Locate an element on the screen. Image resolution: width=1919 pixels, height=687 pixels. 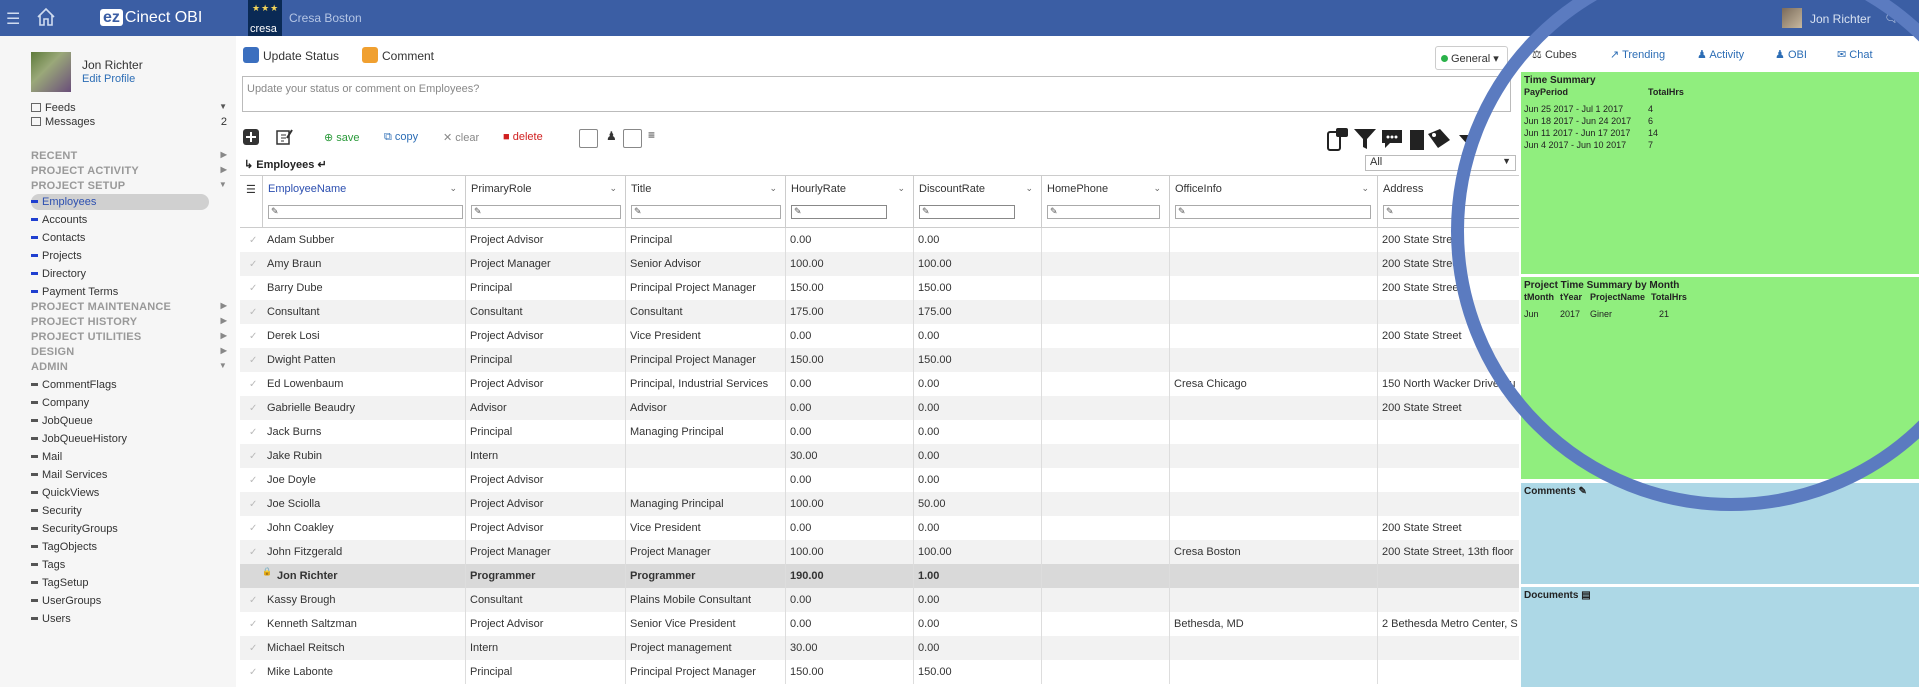
cell-employeename: John Coakley is located at coordinates (364, 528).